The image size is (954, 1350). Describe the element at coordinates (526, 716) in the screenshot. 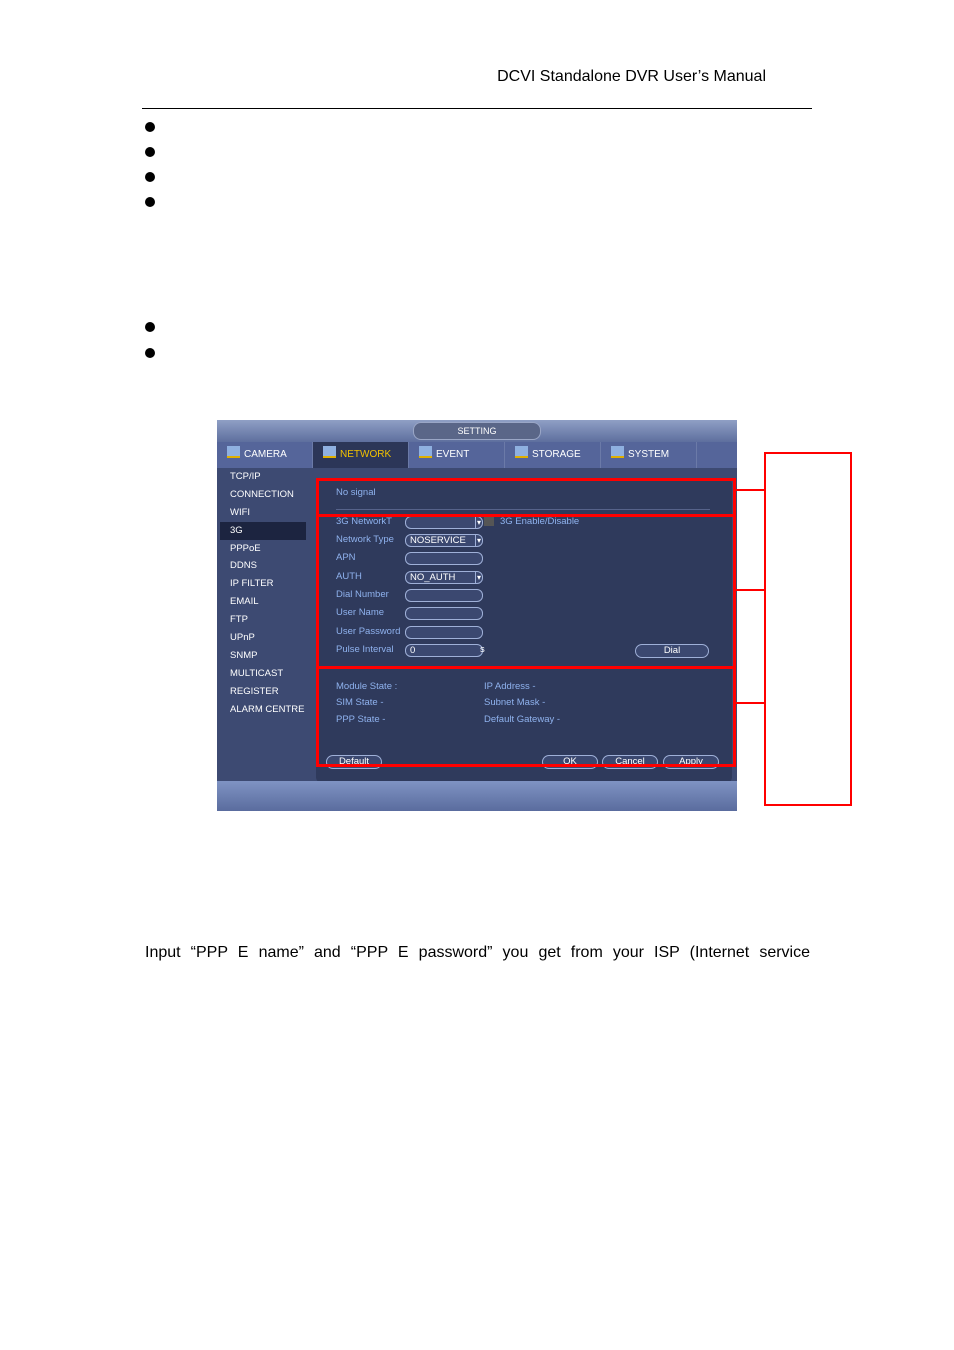

I see `highlight-box-status` at that location.